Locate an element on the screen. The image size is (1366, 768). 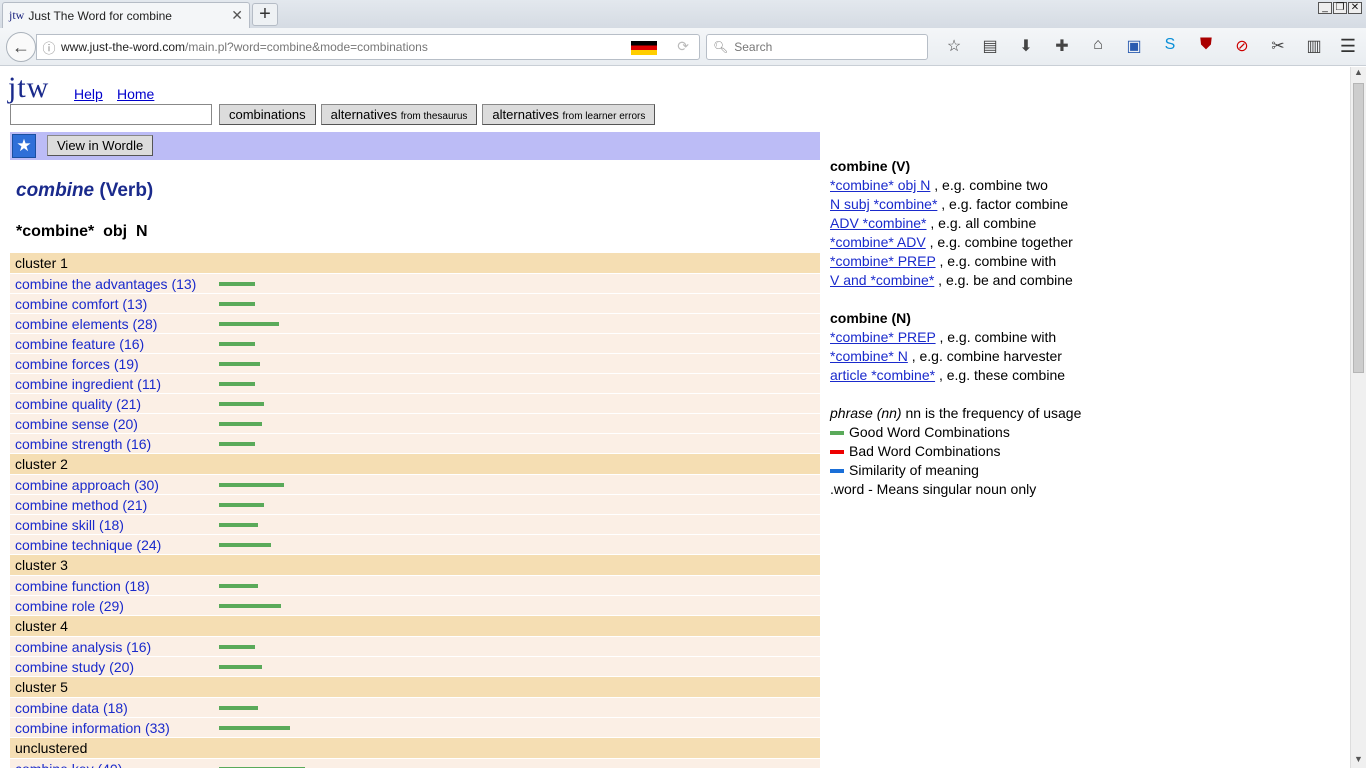
combination-link: combine strength (16) is located at coordinates (114, 444).